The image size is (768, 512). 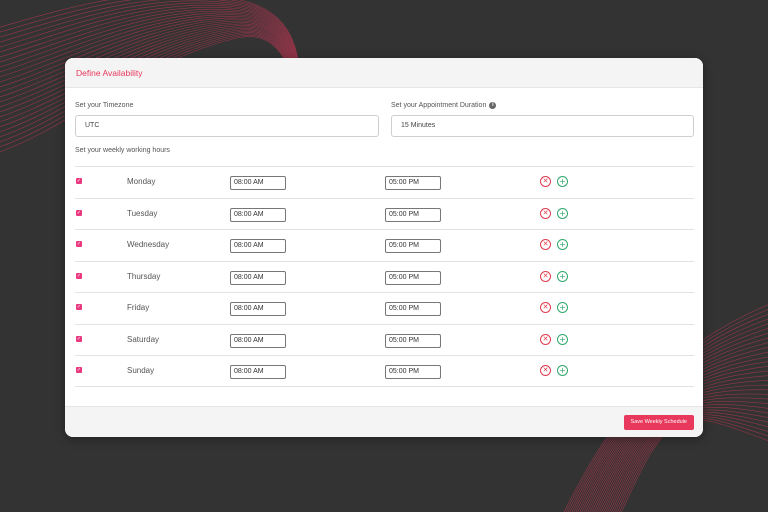 What do you see at coordinates (148, 244) in the screenshot?
I see `day-label: Wednesday` at bounding box center [148, 244].